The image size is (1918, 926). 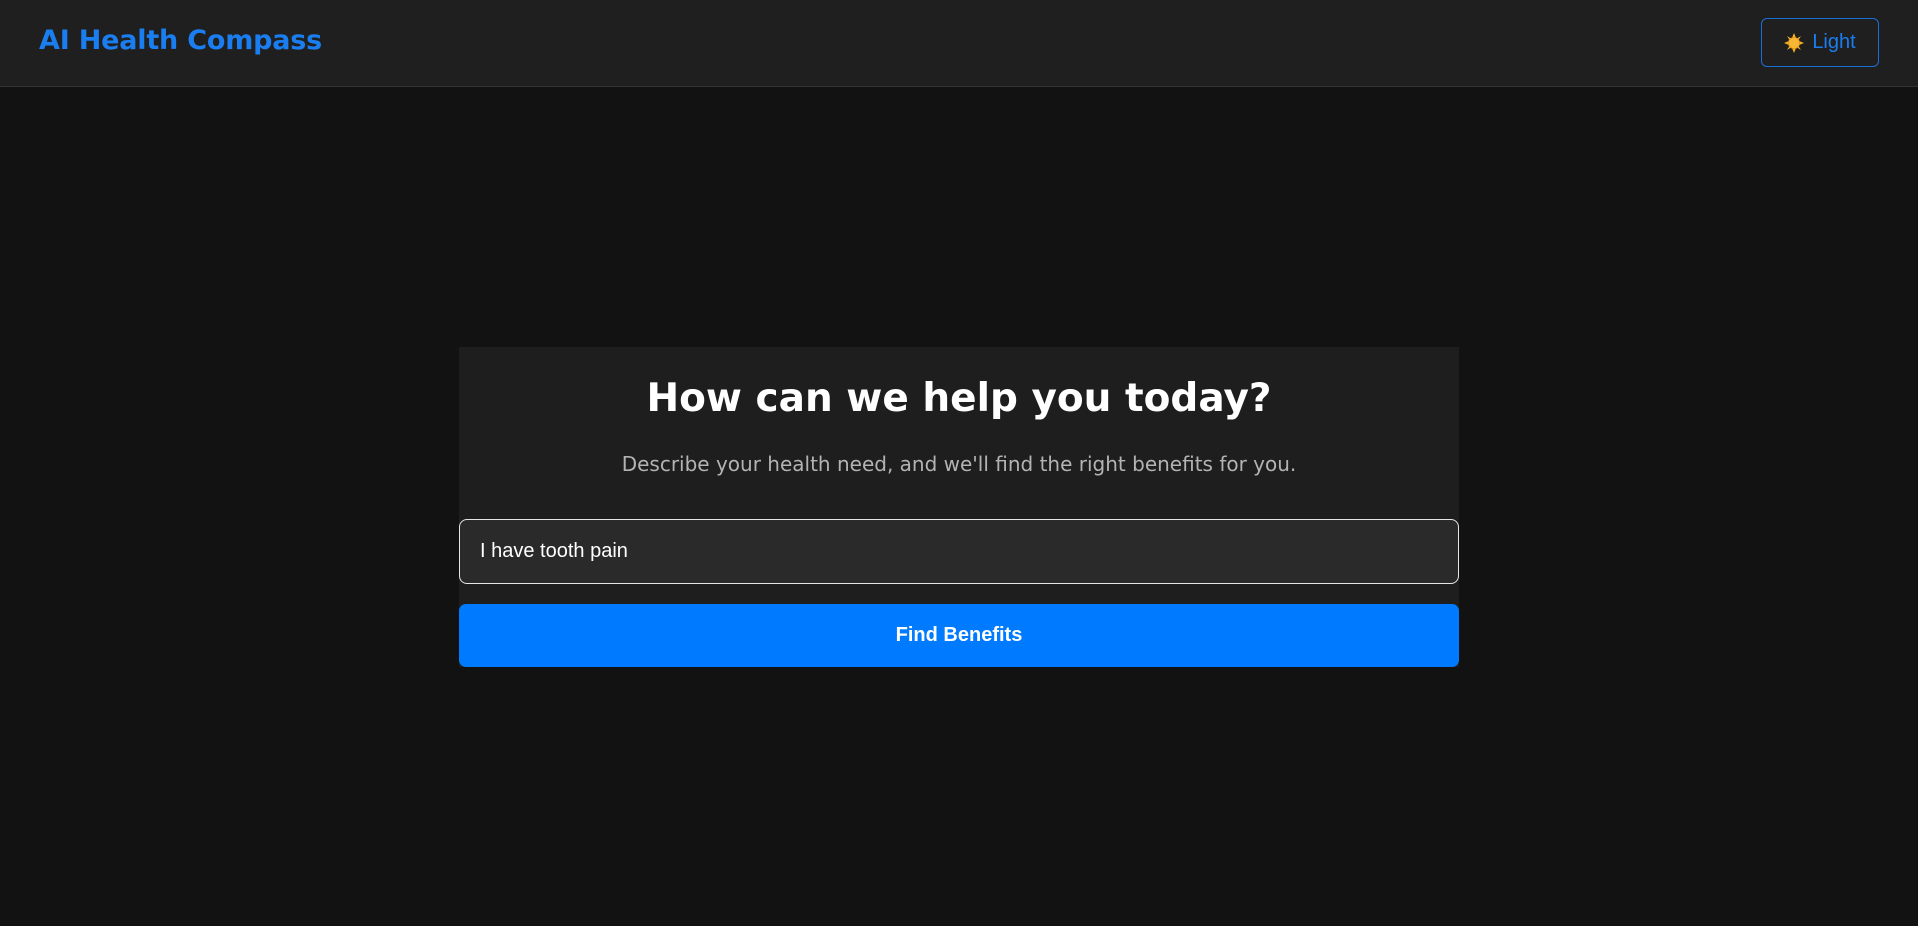 What do you see at coordinates (1834, 42) in the screenshot?
I see `theme-toggle-label: Light` at bounding box center [1834, 42].